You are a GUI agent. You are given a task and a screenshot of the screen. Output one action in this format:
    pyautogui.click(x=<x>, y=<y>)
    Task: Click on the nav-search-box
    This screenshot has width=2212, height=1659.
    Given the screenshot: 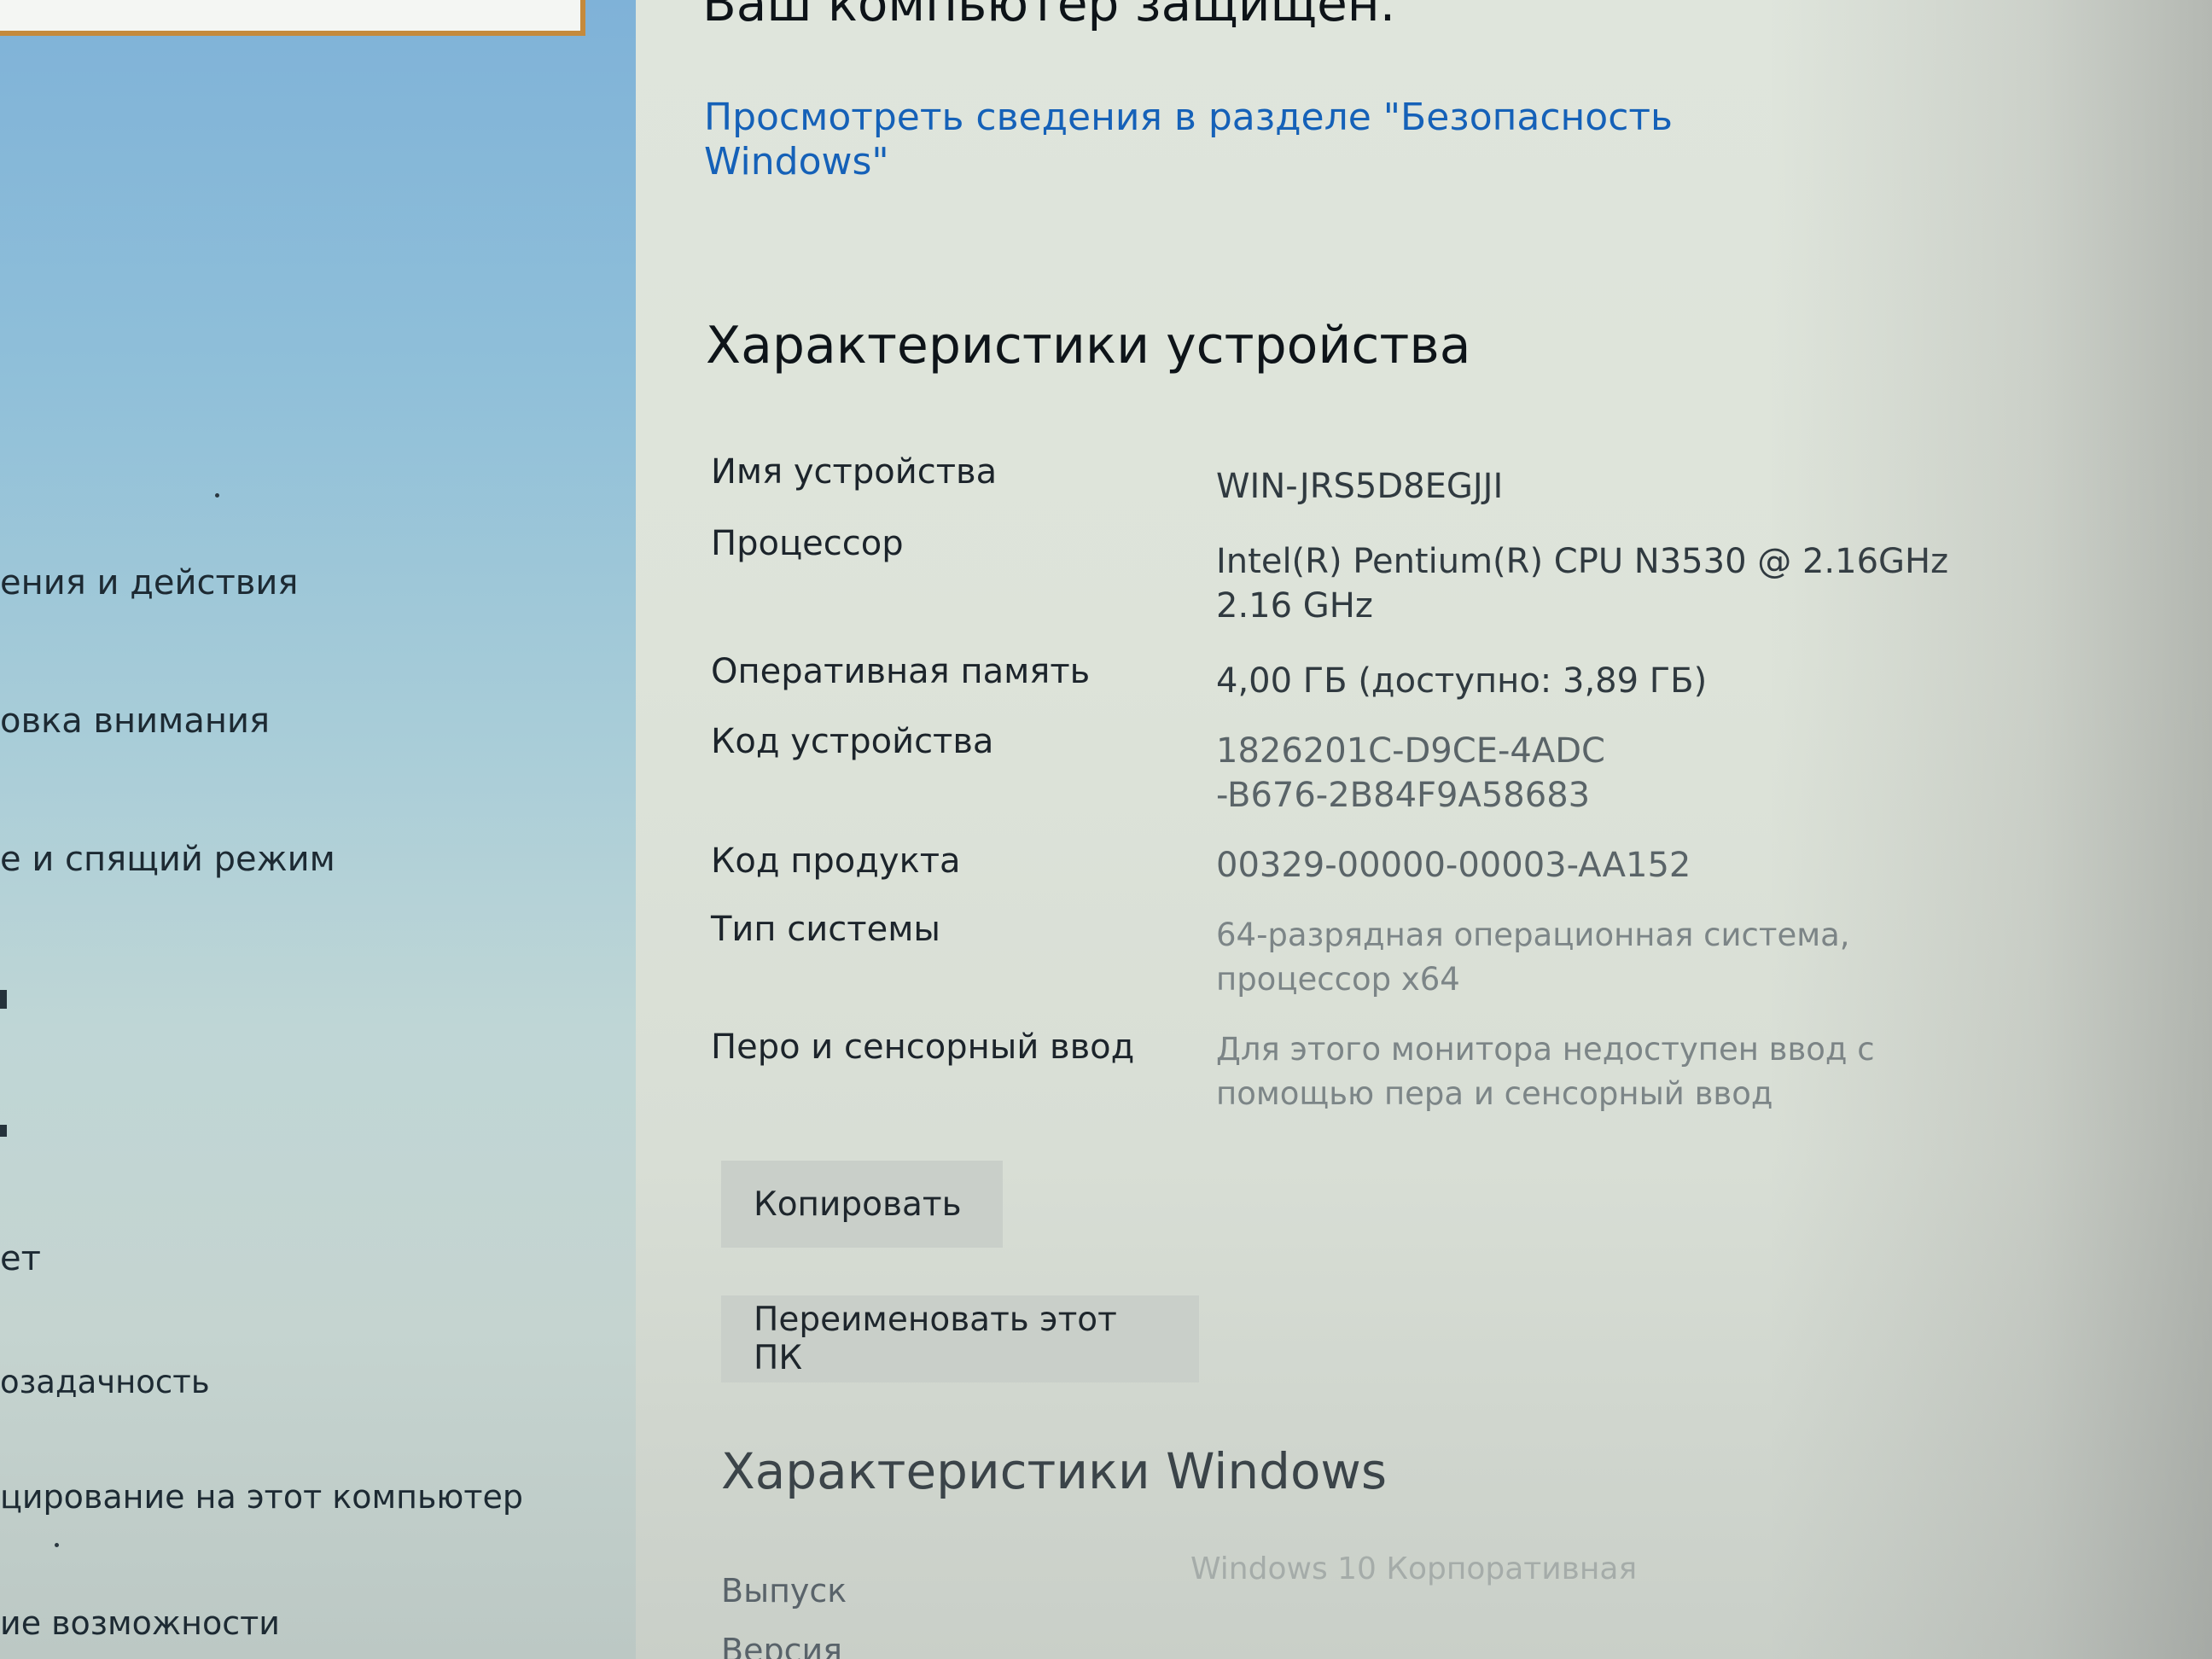 What is the action you would take?
    pyautogui.click(x=292, y=18)
    